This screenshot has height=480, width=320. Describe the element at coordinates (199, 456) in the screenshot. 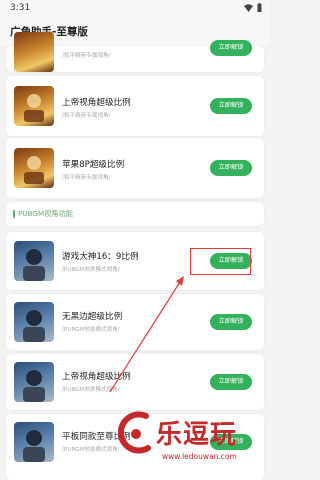

I see `watermark-url: www.ledouwan.com` at that location.